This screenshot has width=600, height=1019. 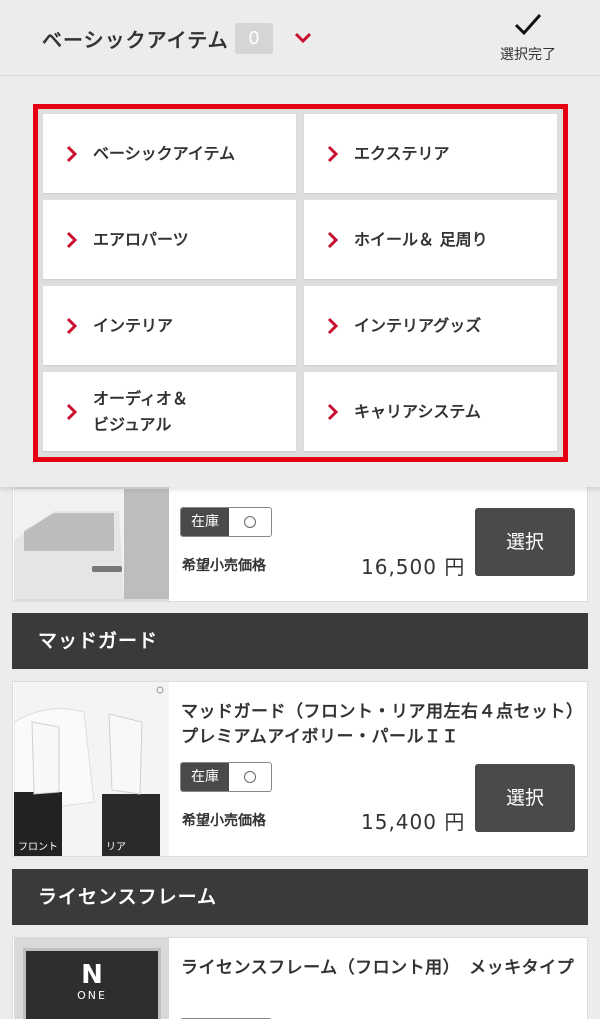 I want to click on product-name: ライセンスフレーム（フロント用） メッキタイプ, so click(x=378, y=968).